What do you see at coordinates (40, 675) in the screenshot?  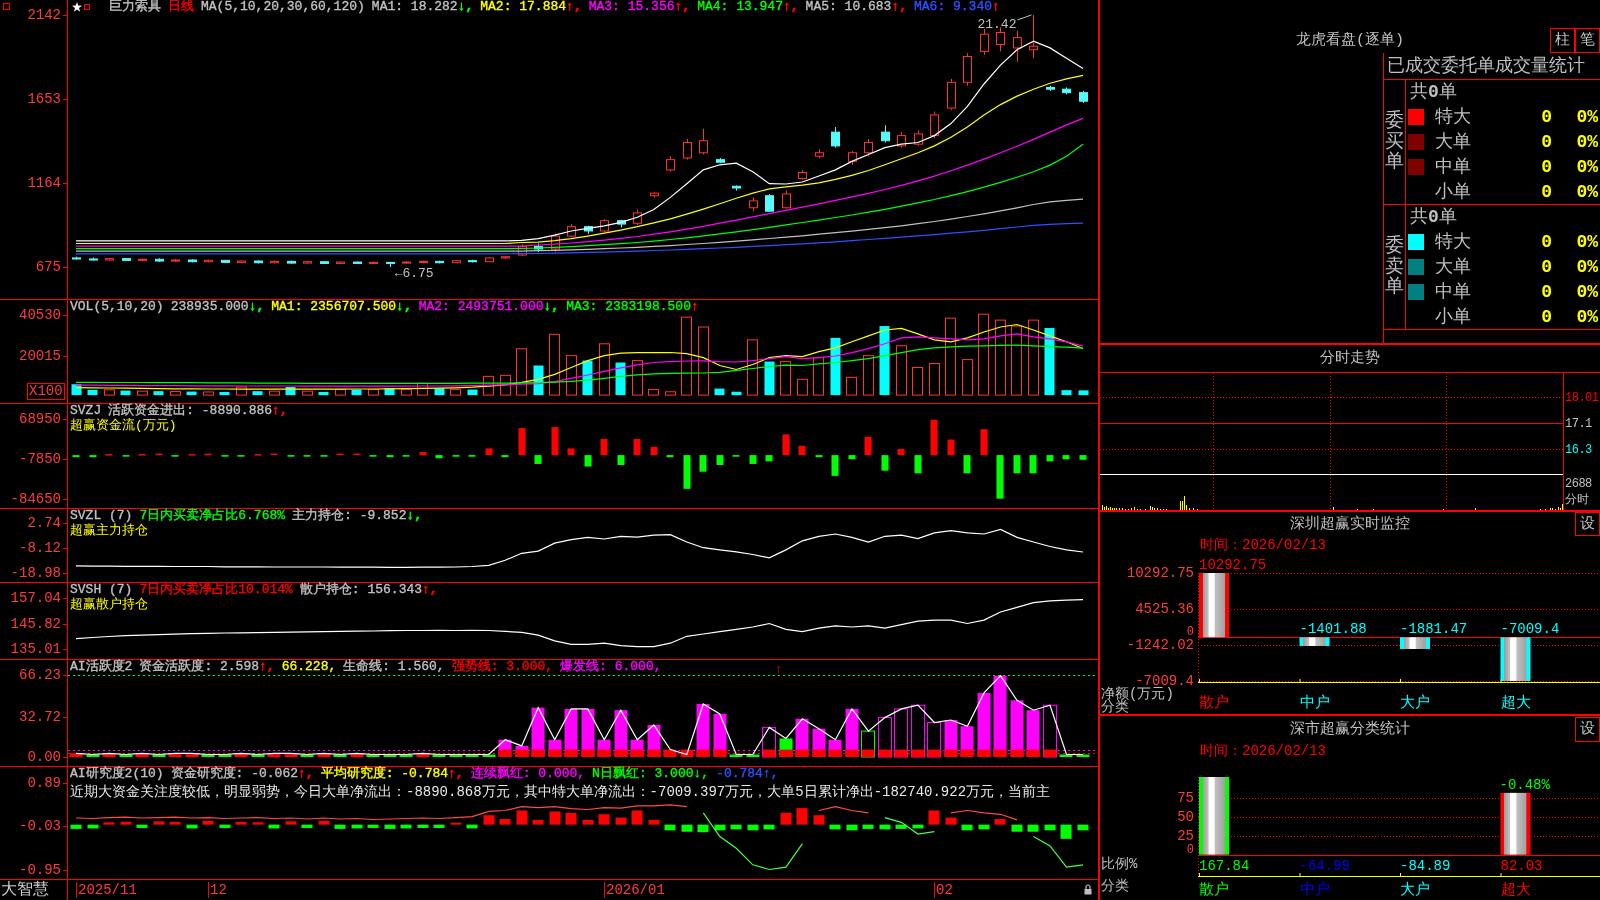 I see `axis-tick-label: 66.23` at bounding box center [40, 675].